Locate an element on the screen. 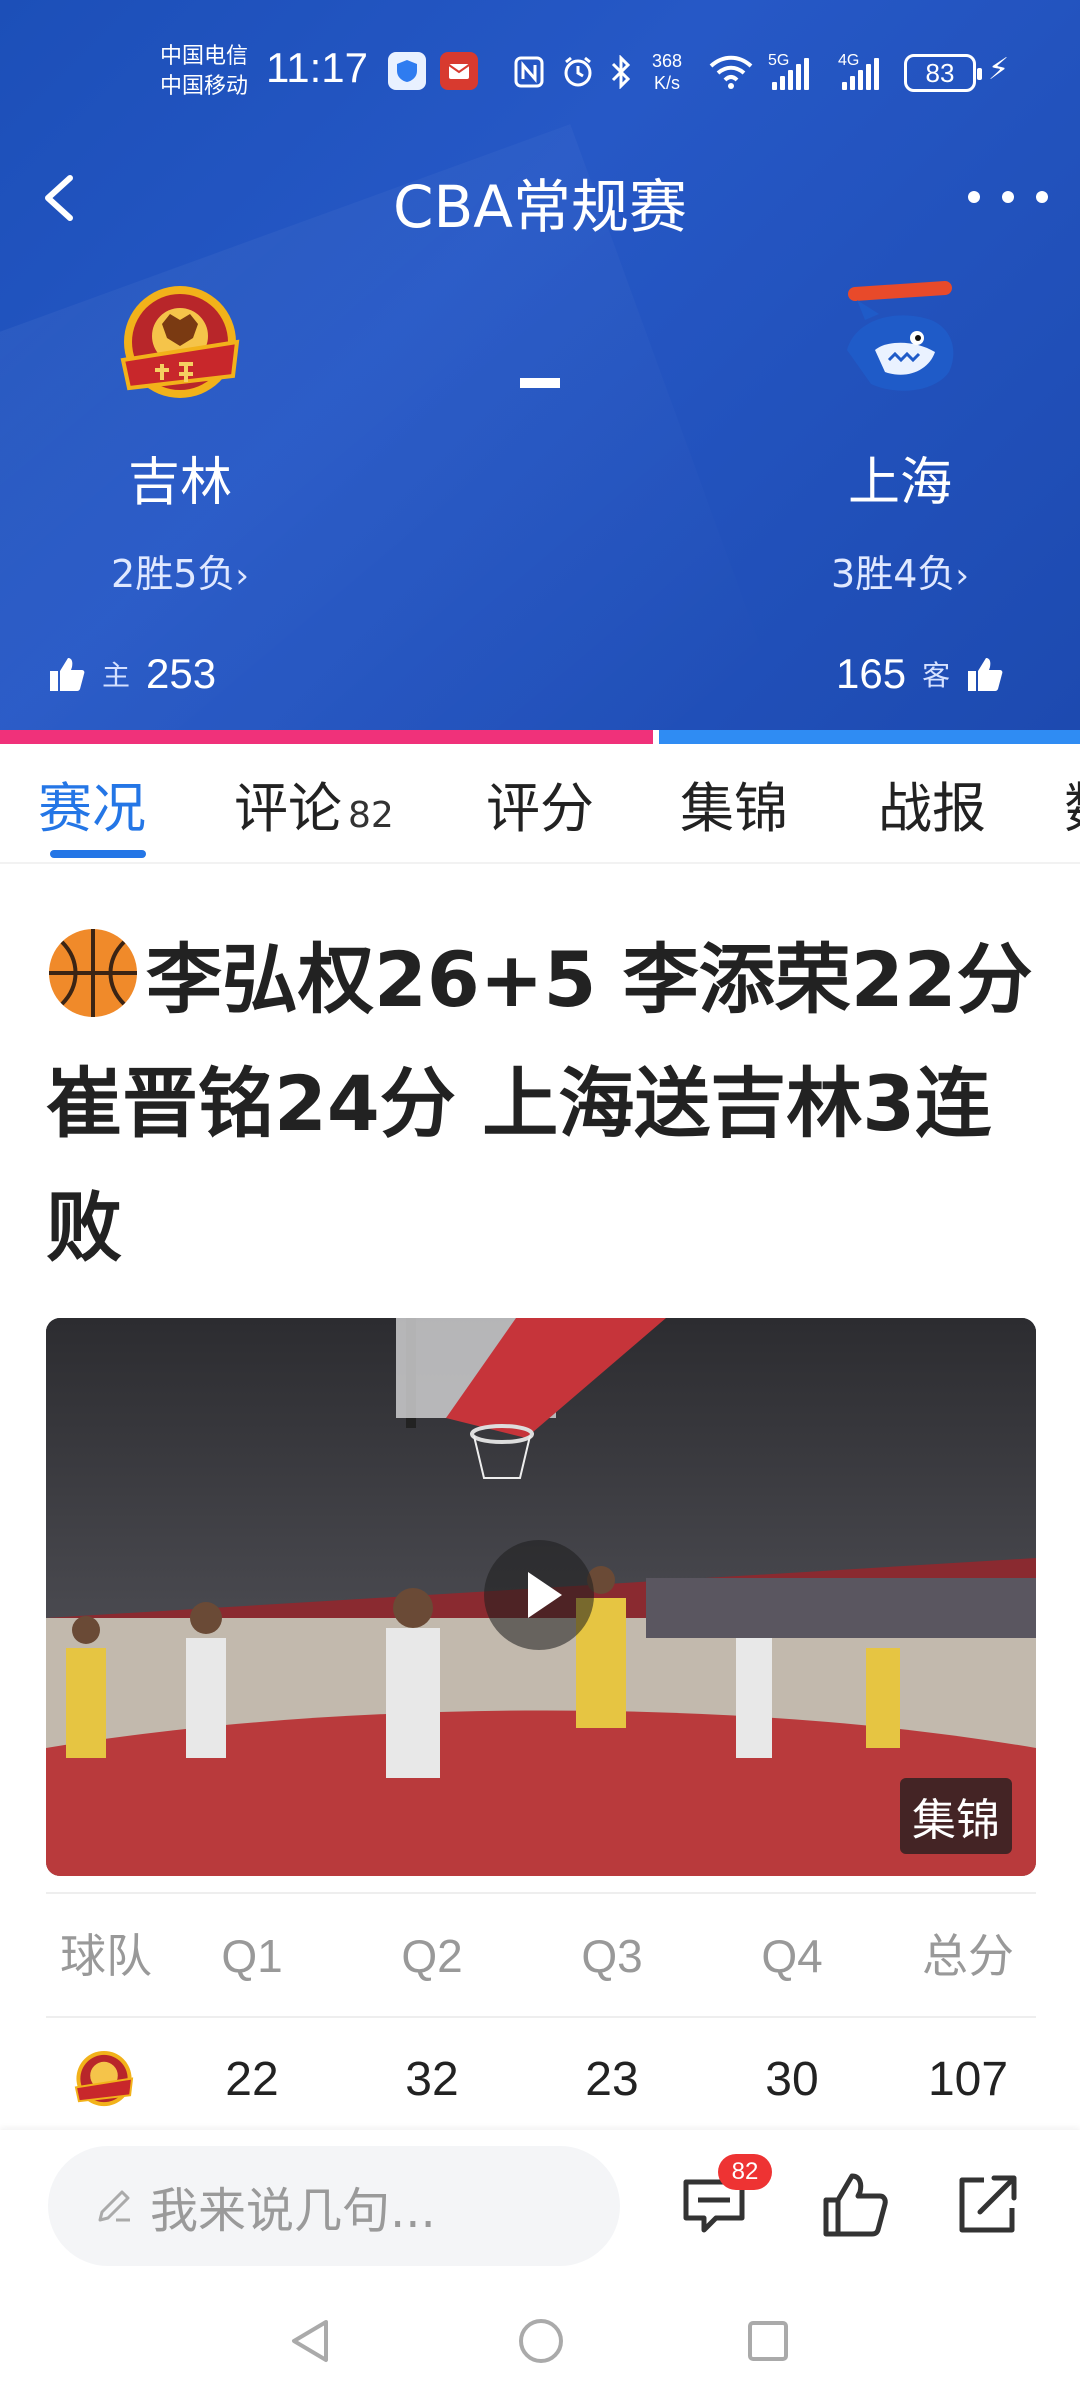  header-total: 总分 is located at coordinates (968, 1956).